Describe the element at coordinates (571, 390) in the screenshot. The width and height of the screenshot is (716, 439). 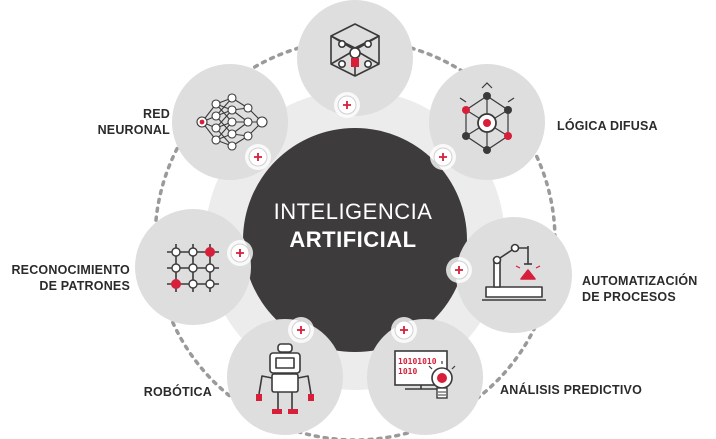
I see `label-analisis-line1: ANÁLISIS PREDICTIVO` at that location.